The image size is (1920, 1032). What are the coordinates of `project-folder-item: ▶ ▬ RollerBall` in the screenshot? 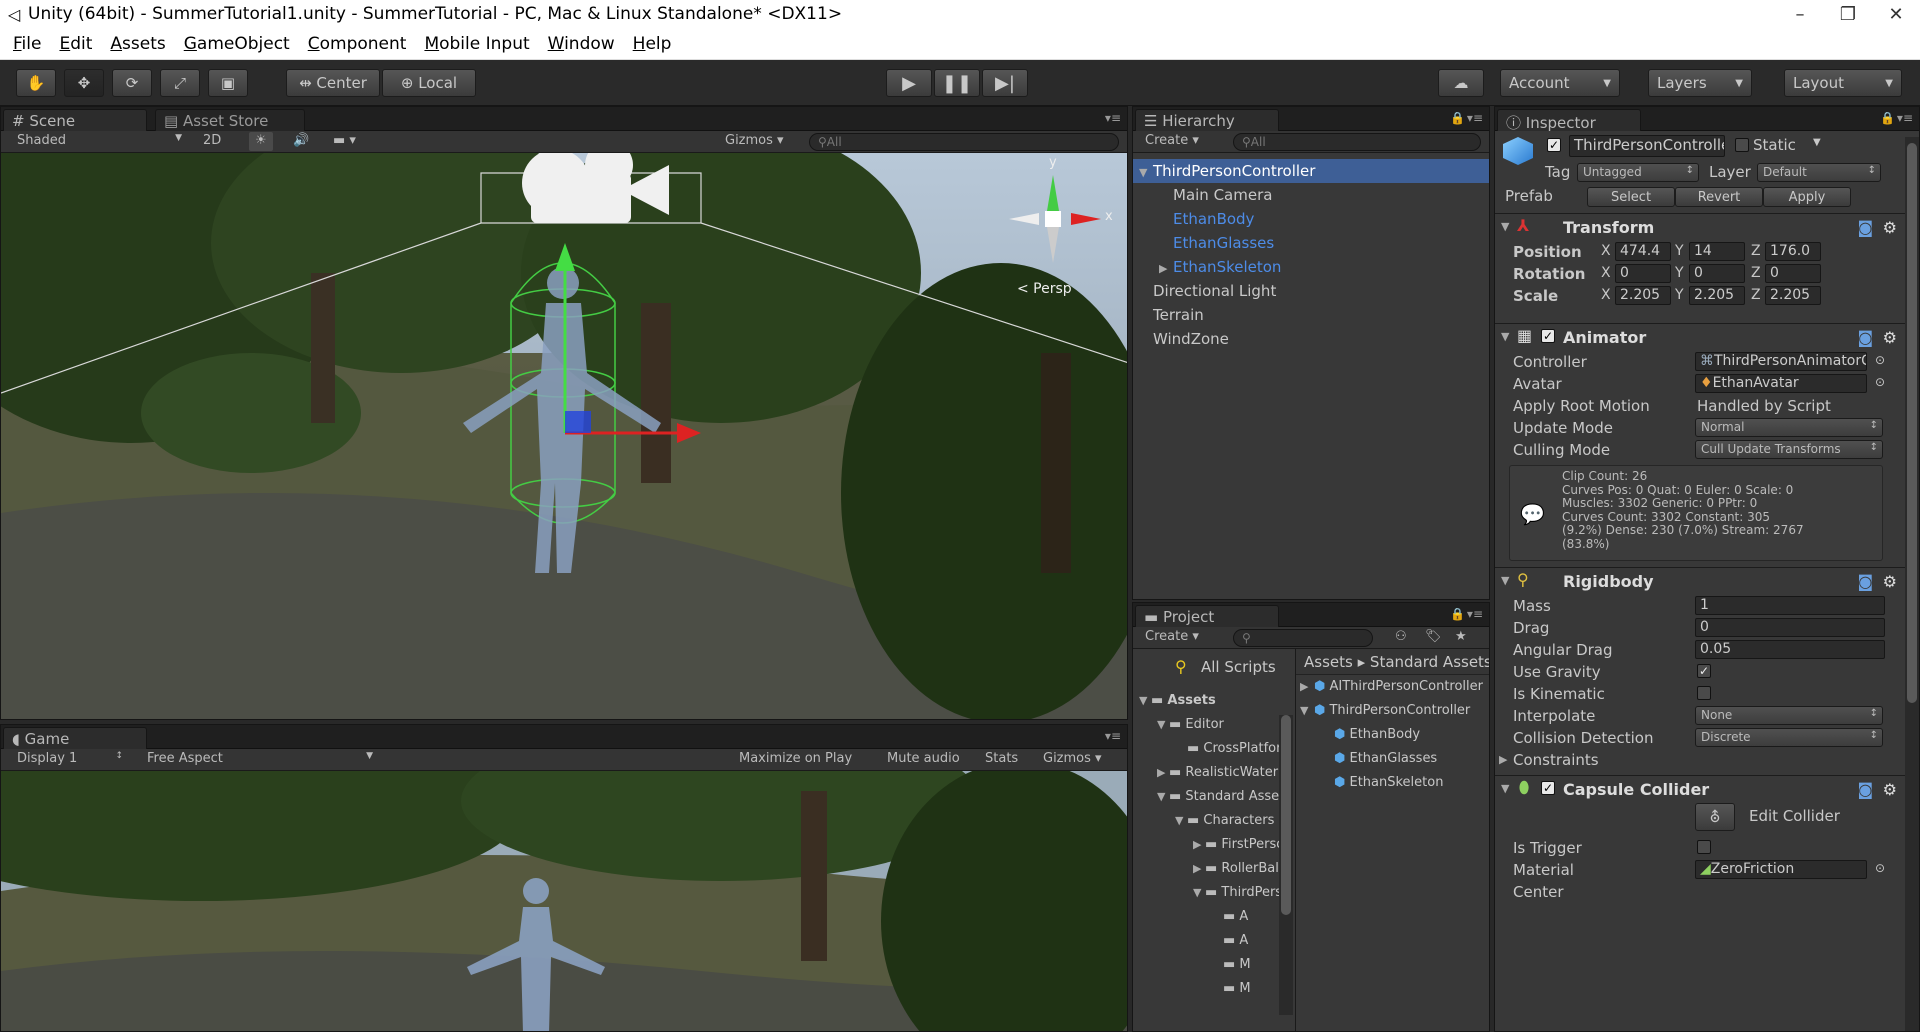 It's located at (1213, 869).